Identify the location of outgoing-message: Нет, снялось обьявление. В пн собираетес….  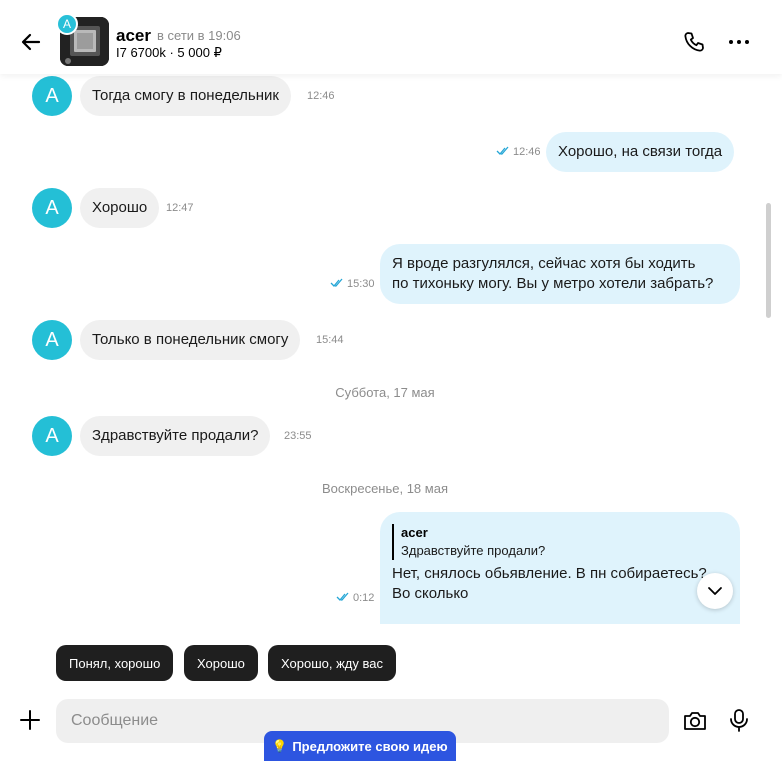
(560, 568).